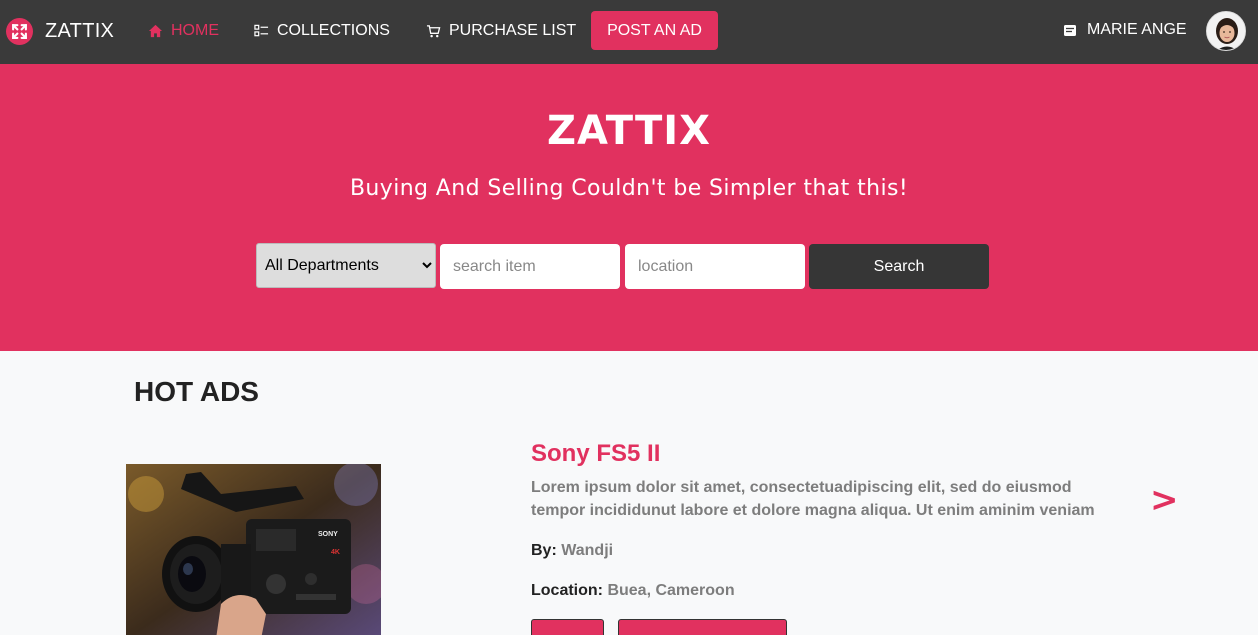  Describe the element at coordinates (595, 454) in the screenshot. I see `ad-title: Sony FS5 II` at that location.